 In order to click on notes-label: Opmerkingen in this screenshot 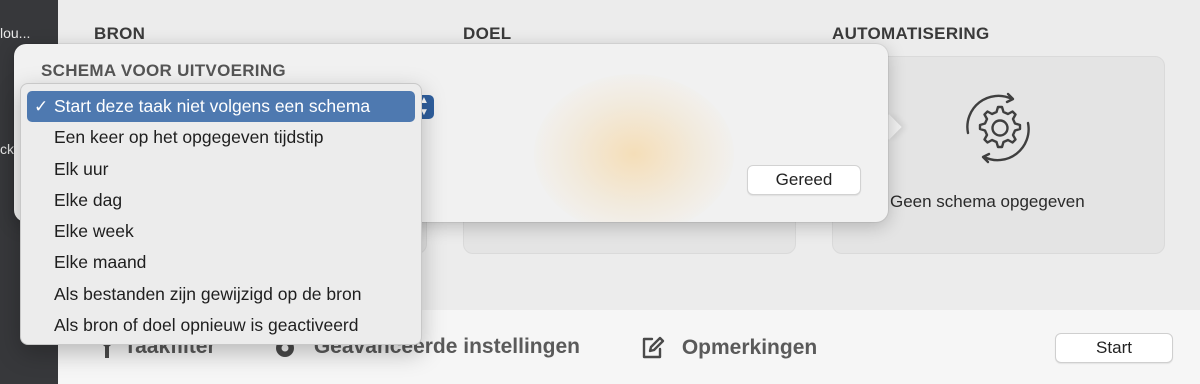, I will do `click(749, 347)`.